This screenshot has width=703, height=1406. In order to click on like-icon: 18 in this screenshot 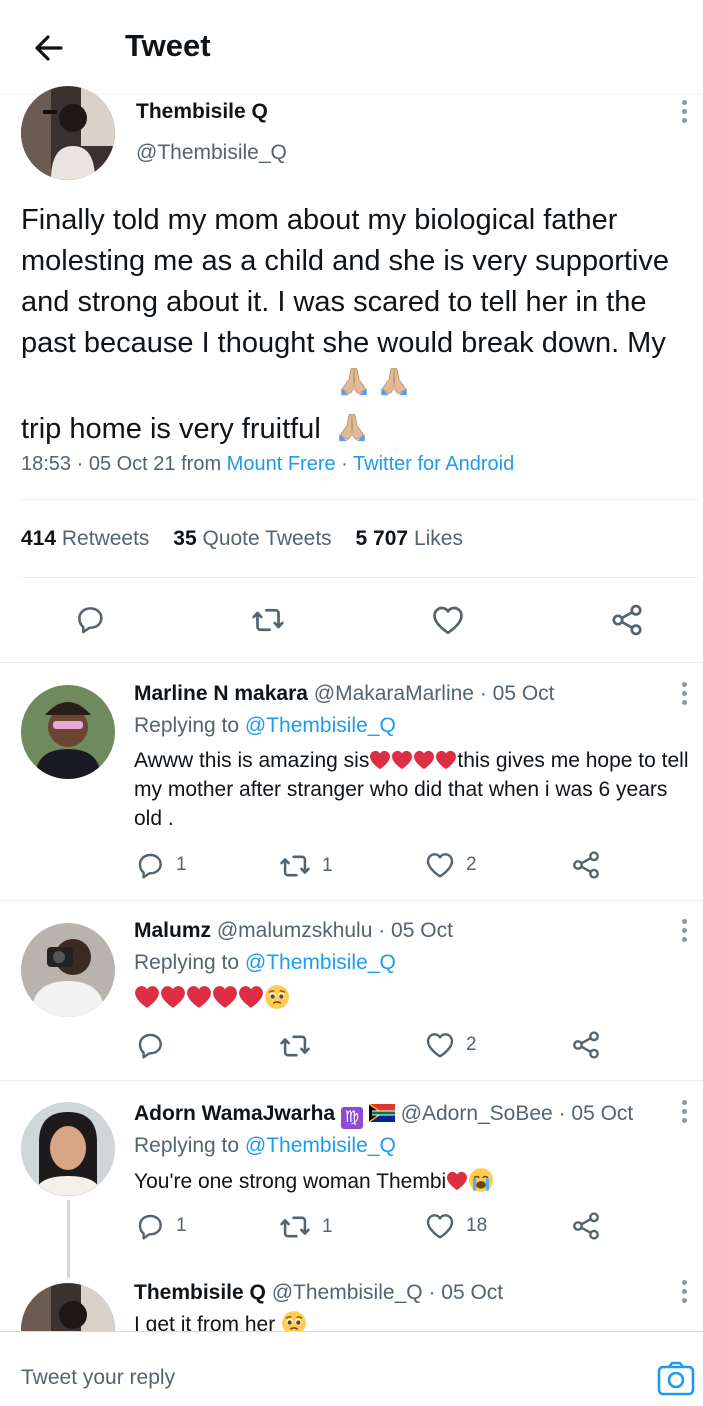, I will do `click(455, 1226)`.